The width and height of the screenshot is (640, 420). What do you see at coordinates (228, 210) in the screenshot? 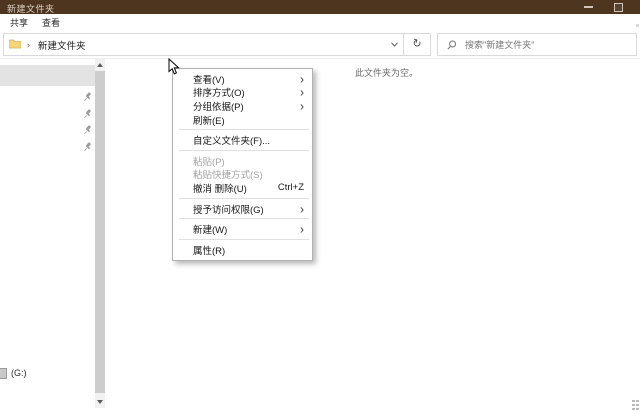
I see `menu-item-label: 授予访问权限(G)` at bounding box center [228, 210].